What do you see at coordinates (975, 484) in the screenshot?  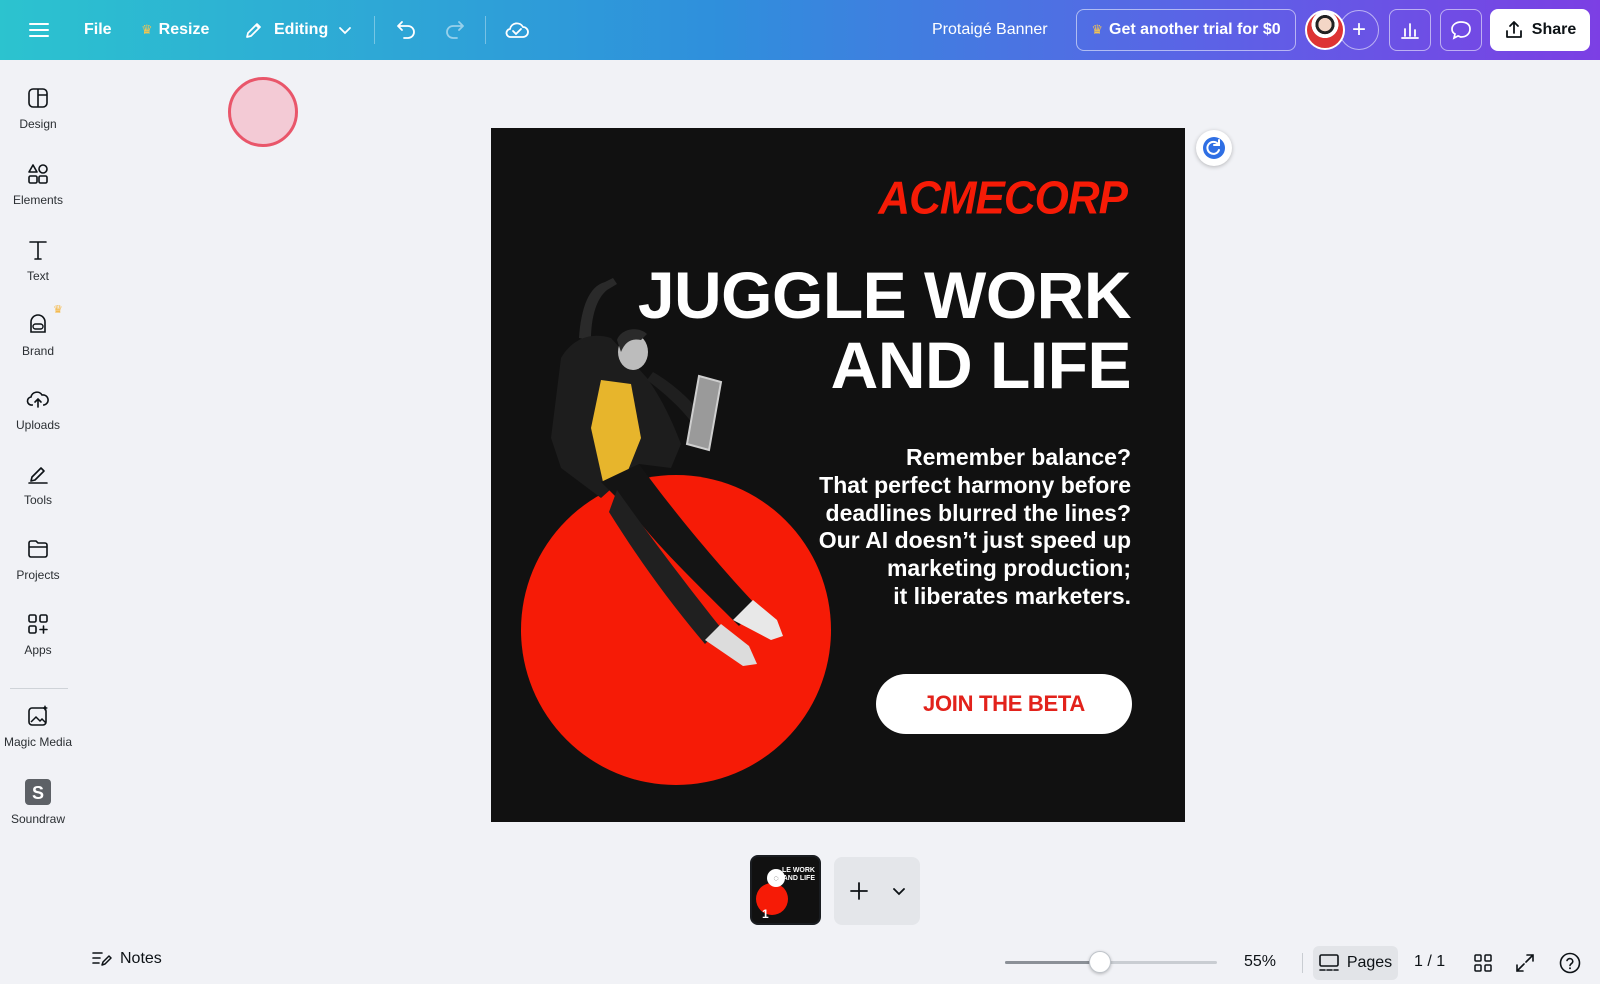 I see `body-line: That perfect harmony before` at bounding box center [975, 484].